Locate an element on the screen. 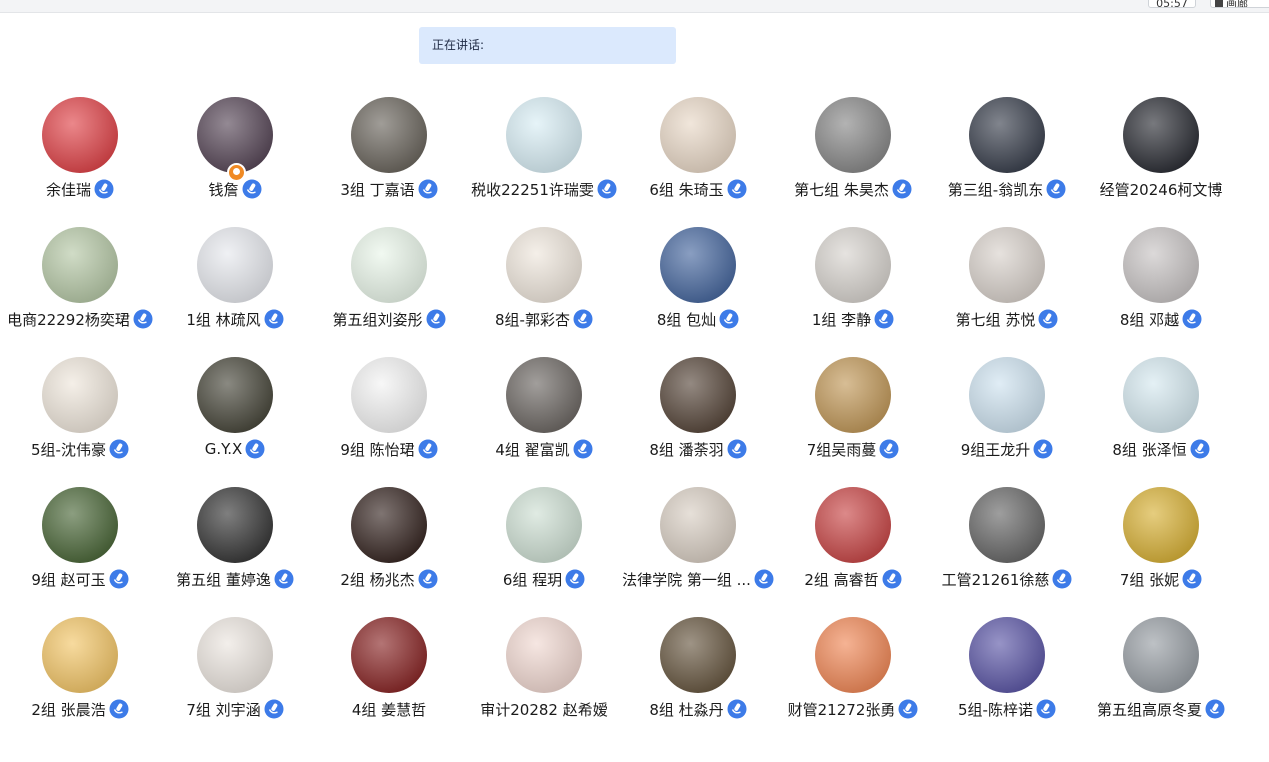 This screenshot has width=1269, height=762. participant-tile: 2组 张晨浩 is located at coordinates (80, 677).